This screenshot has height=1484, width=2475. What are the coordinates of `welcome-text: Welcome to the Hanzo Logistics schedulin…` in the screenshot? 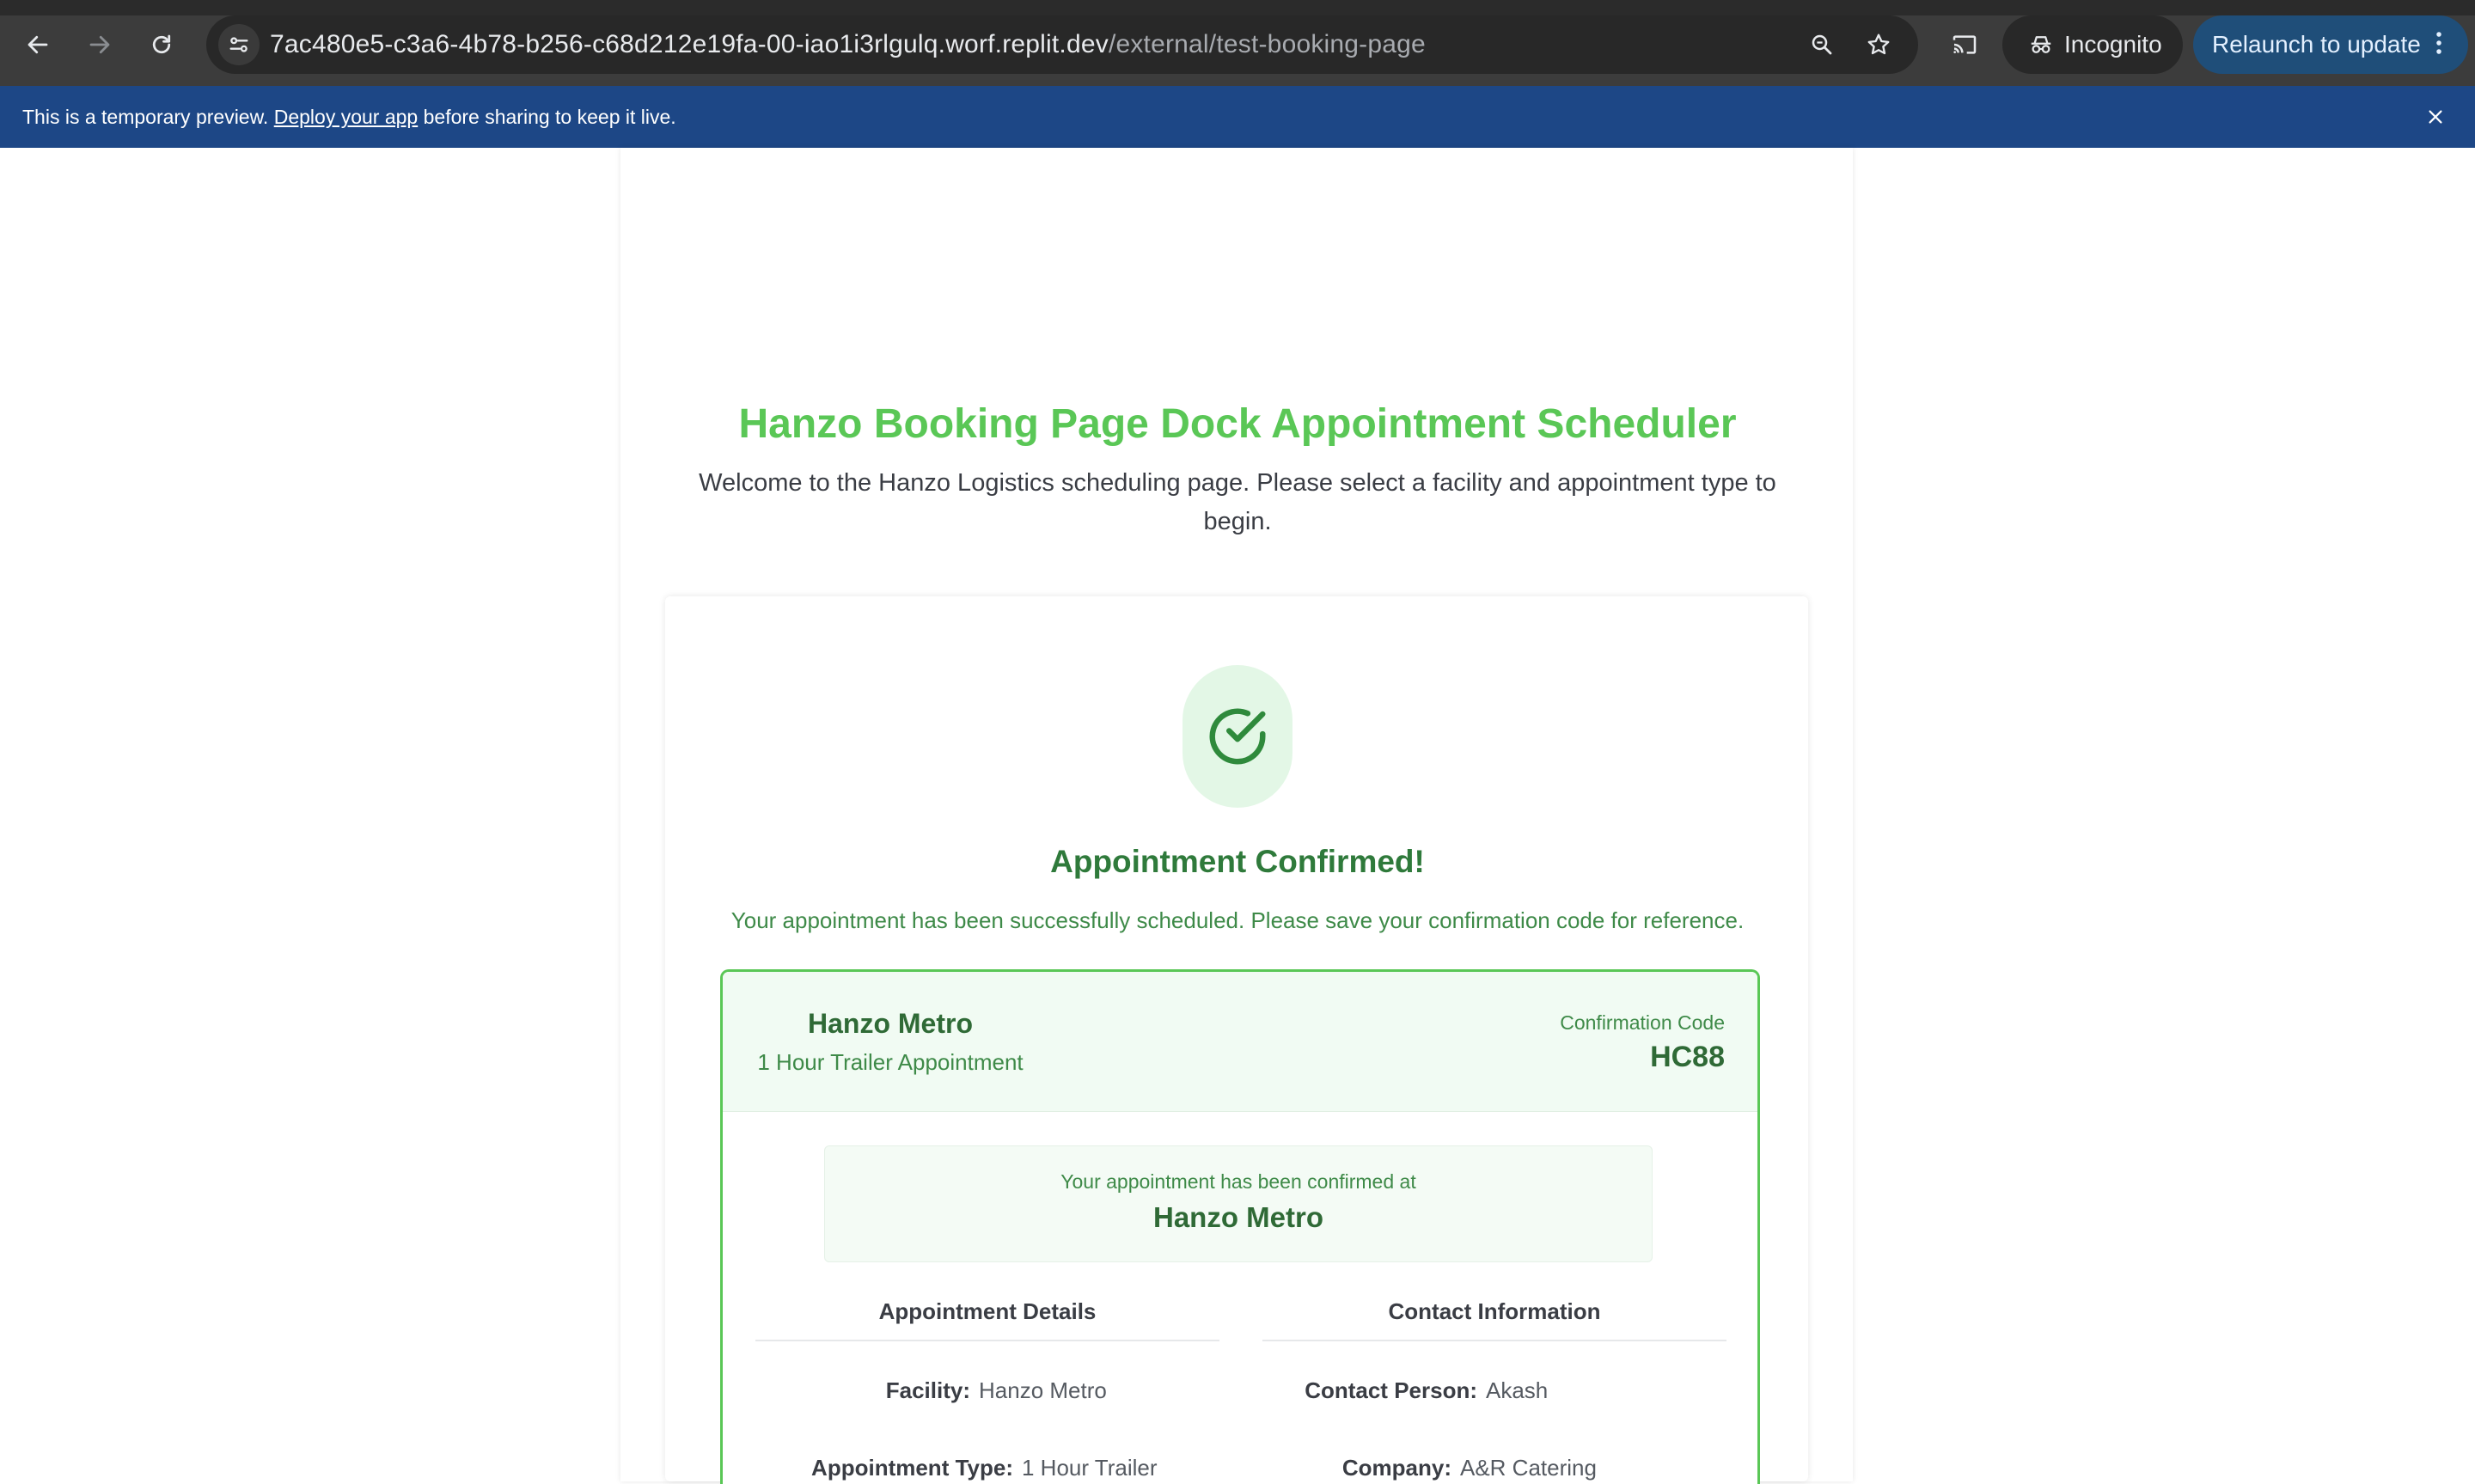 It's located at (1237, 502).